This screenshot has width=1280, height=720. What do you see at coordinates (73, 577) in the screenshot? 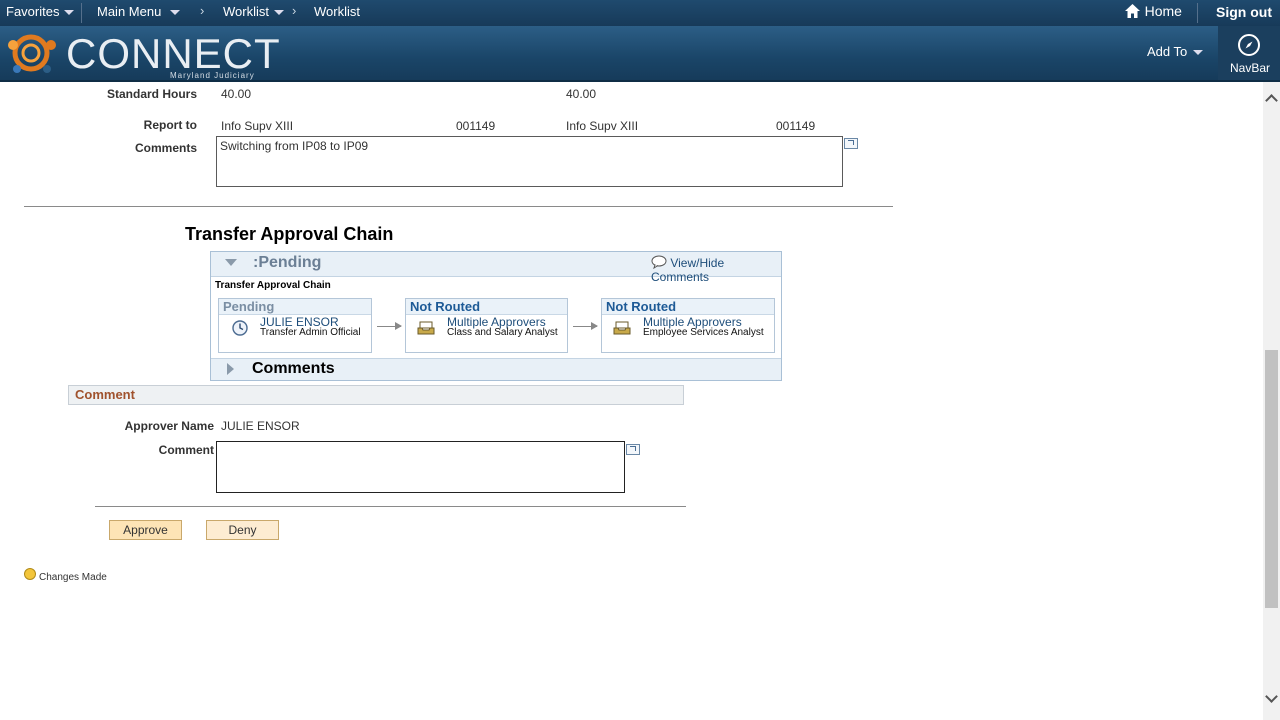
I see `changes-made-label: Changes Made` at bounding box center [73, 577].